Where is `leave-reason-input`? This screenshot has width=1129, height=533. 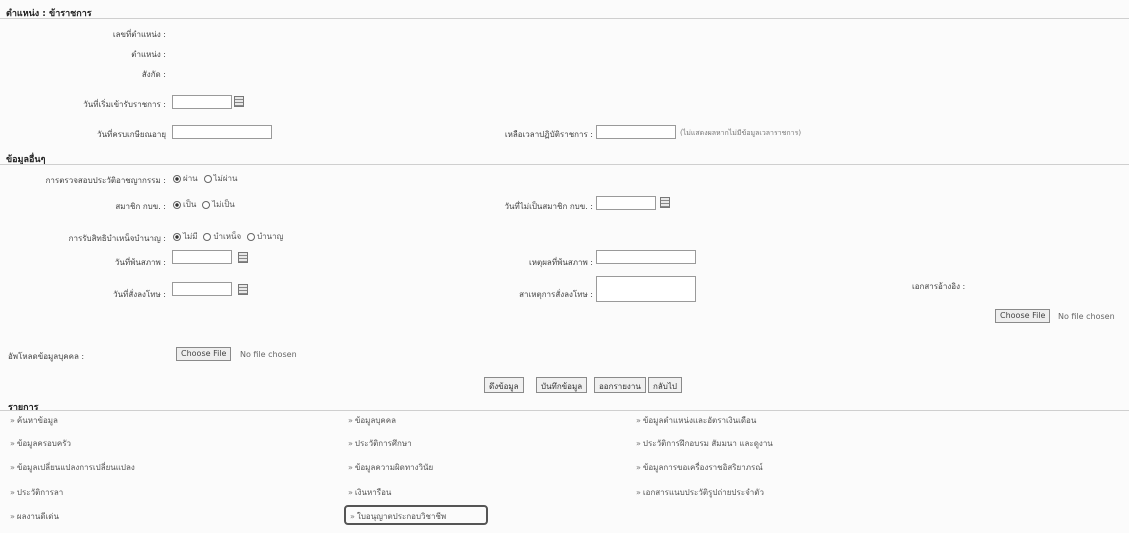 leave-reason-input is located at coordinates (646, 257).